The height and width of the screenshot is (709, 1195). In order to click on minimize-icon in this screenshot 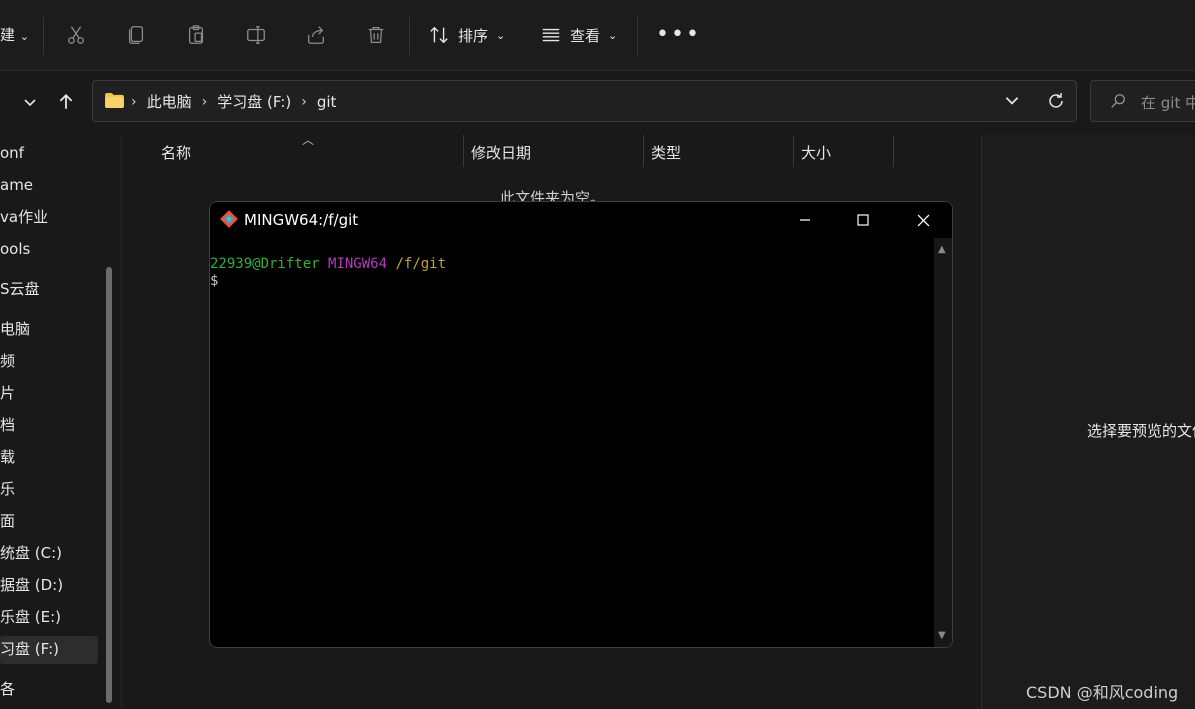, I will do `click(805, 220)`.